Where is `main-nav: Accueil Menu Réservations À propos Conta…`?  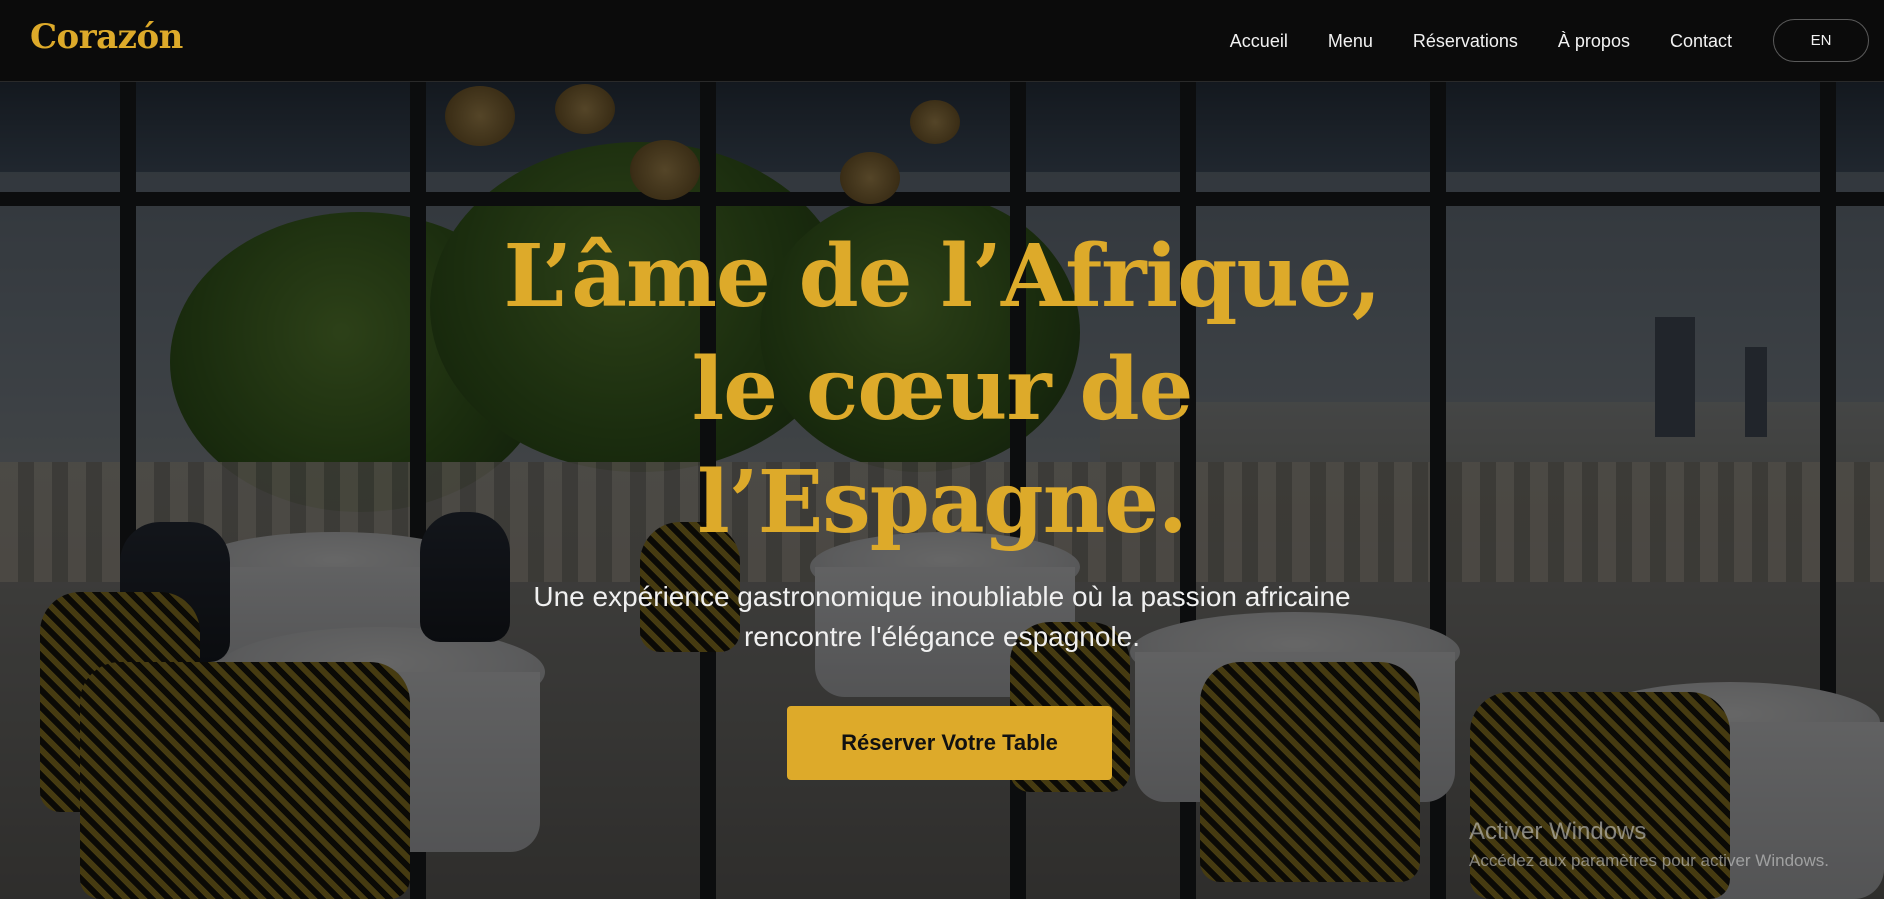
main-nav: Accueil Menu Réservations À propos Conta… is located at coordinates (1481, 41).